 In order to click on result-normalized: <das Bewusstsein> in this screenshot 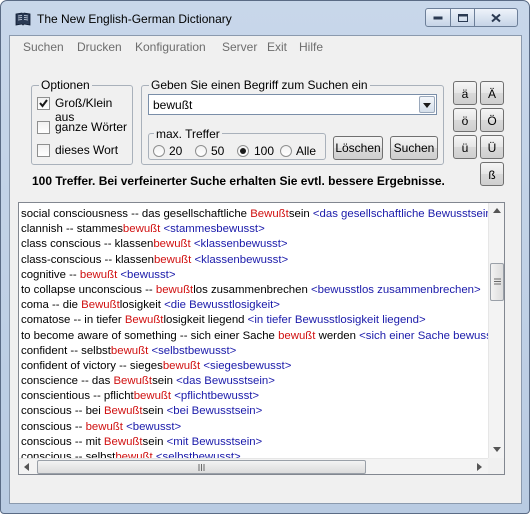, I will do `click(225, 381)`.